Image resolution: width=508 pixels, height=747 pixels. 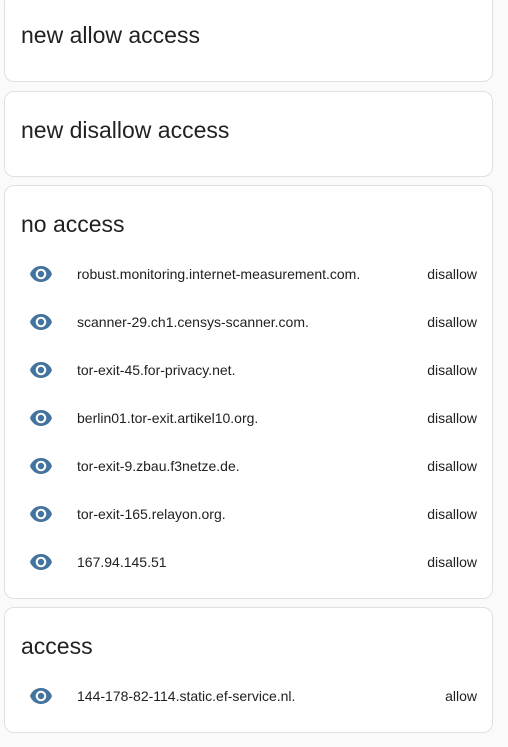 What do you see at coordinates (248, 134) in the screenshot?
I see `new-disallow-access-card: new disallow access` at bounding box center [248, 134].